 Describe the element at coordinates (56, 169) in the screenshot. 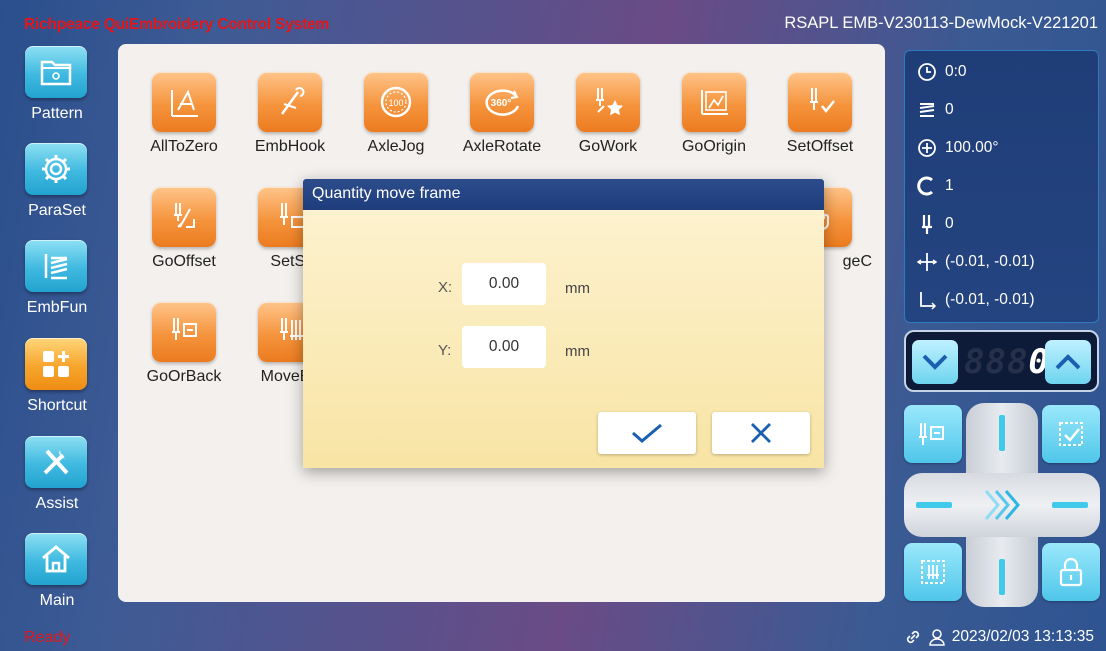

I see `gear-icon` at that location.